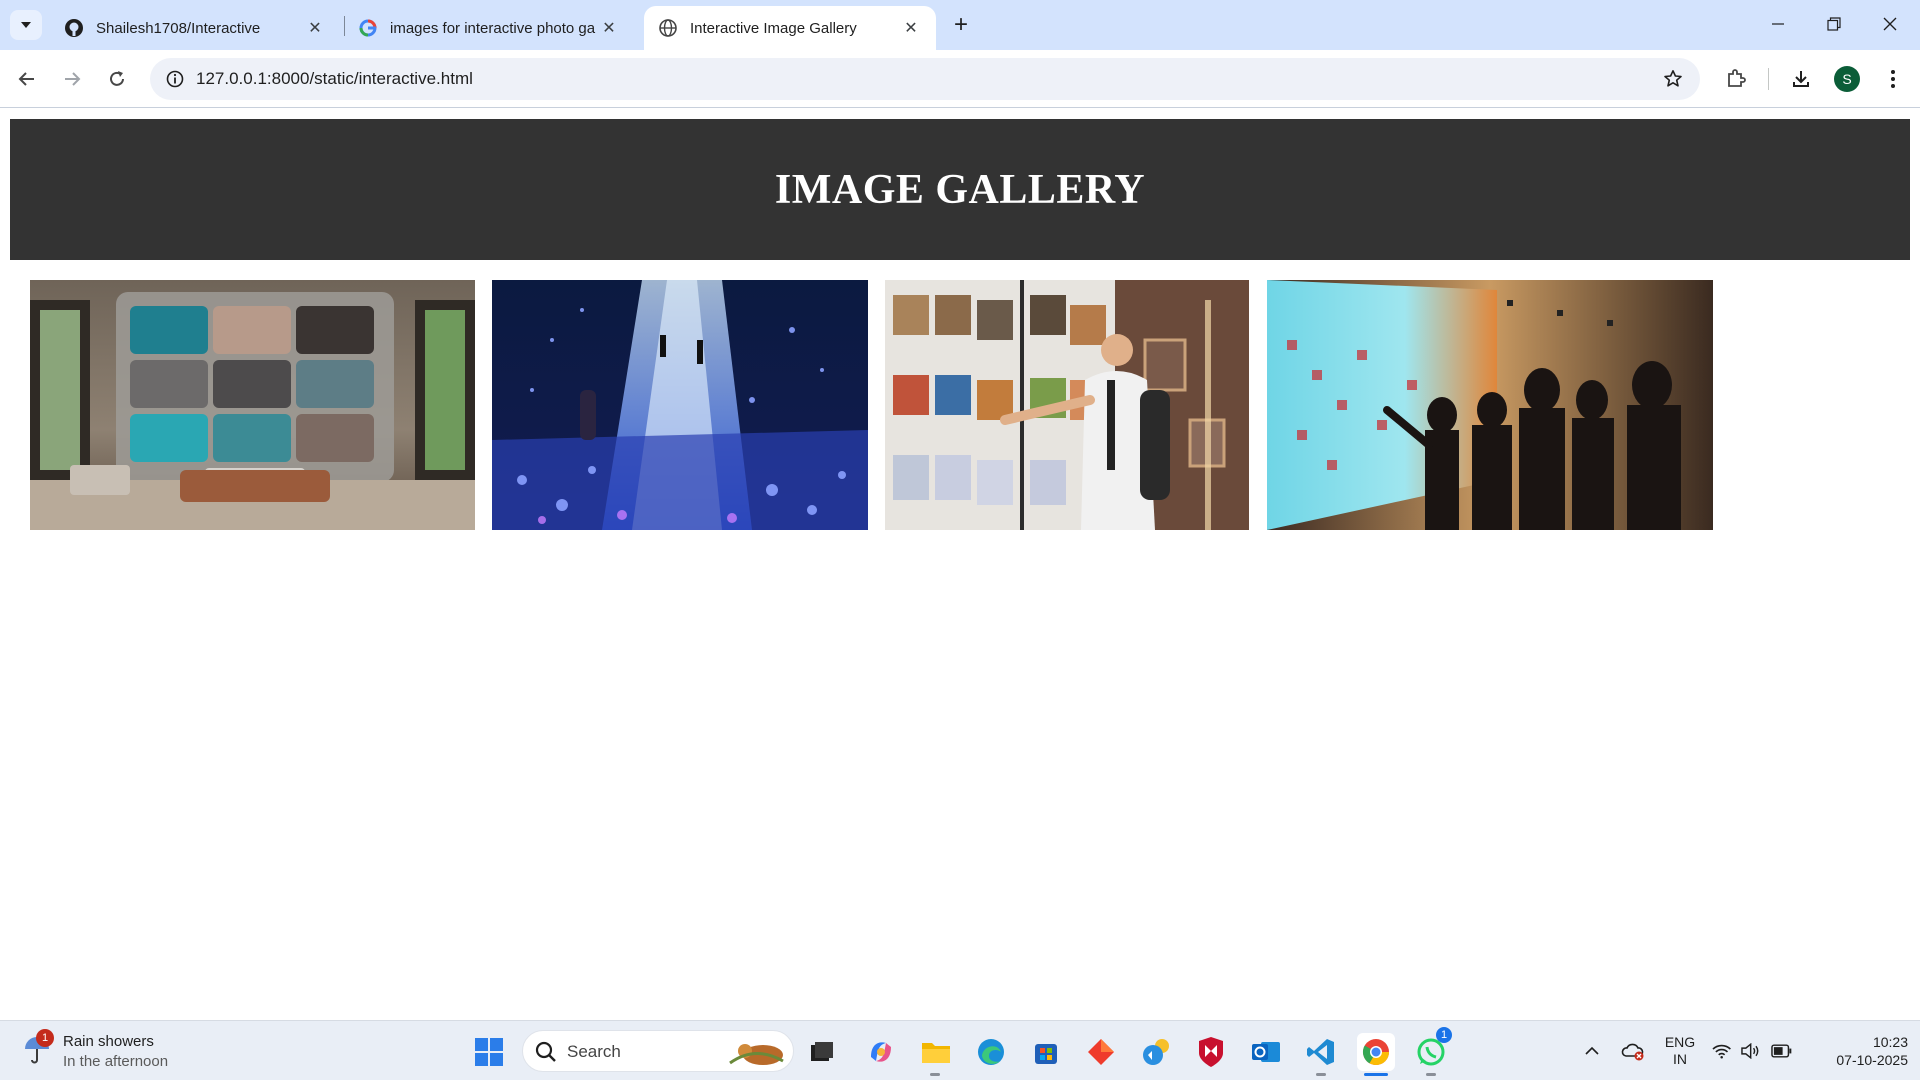 The width and height of the screenshot is (1920, 1081). I want to click on minimize-icon, so click(1778, 24).